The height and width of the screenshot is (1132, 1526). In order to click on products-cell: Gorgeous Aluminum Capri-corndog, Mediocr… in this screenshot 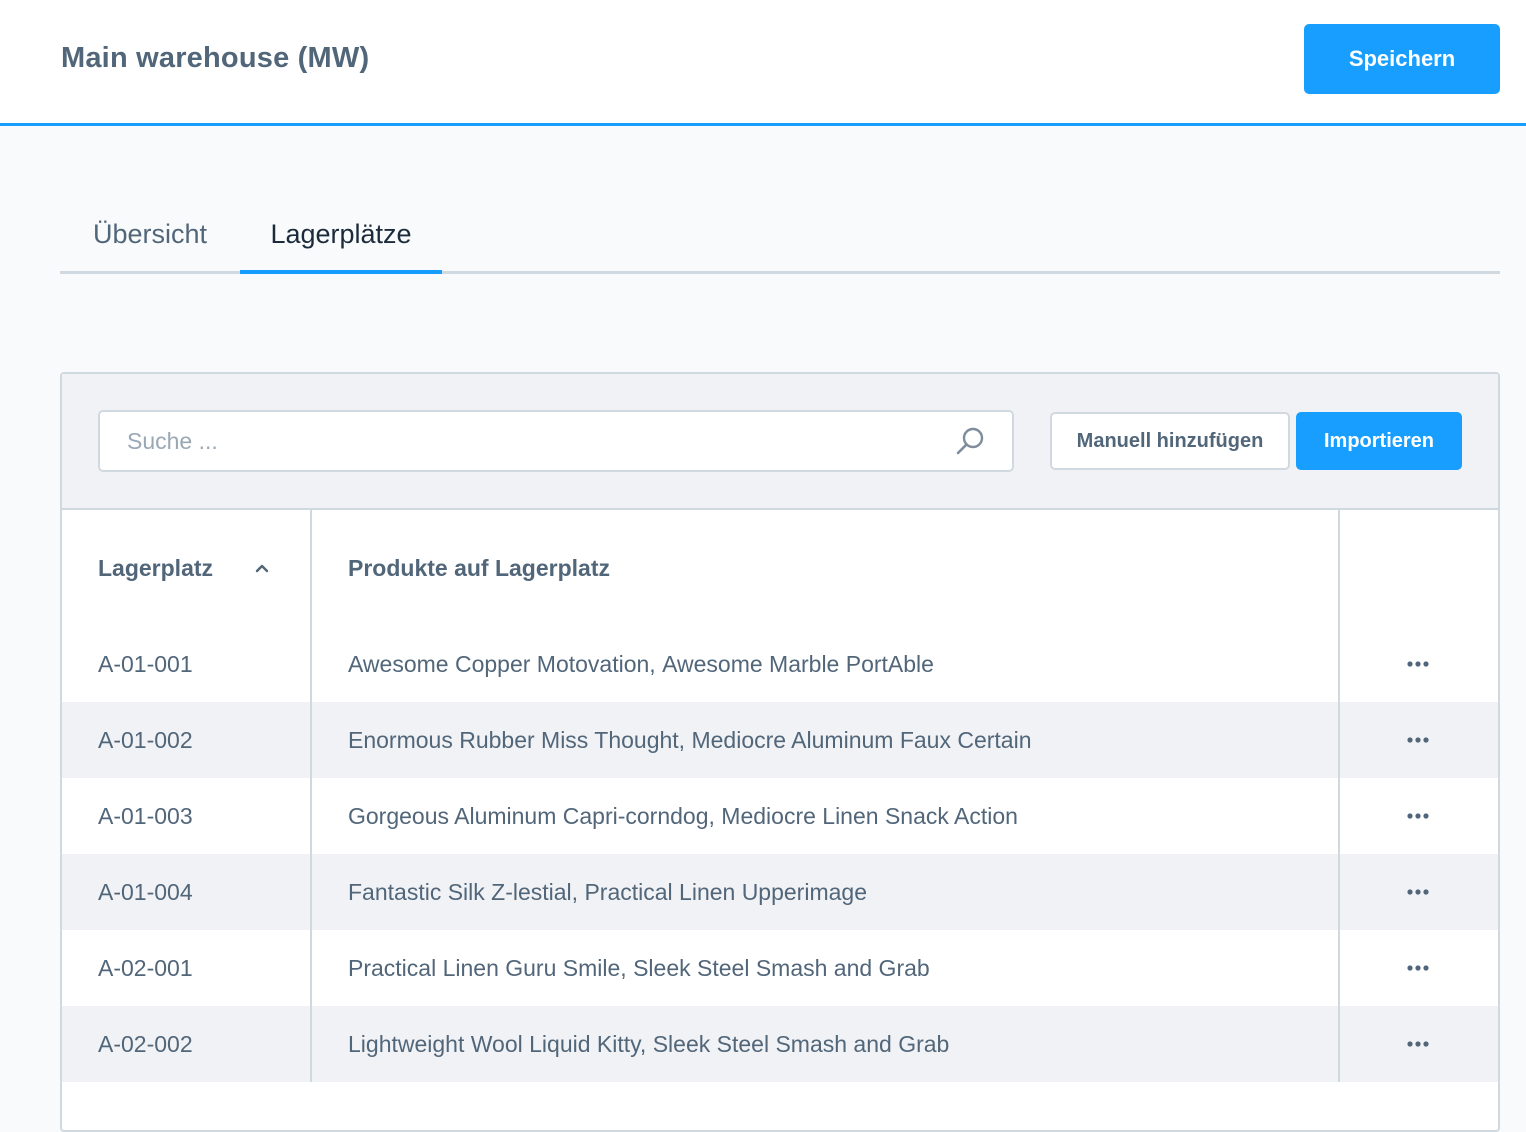, I will do `click(683, 816)`.